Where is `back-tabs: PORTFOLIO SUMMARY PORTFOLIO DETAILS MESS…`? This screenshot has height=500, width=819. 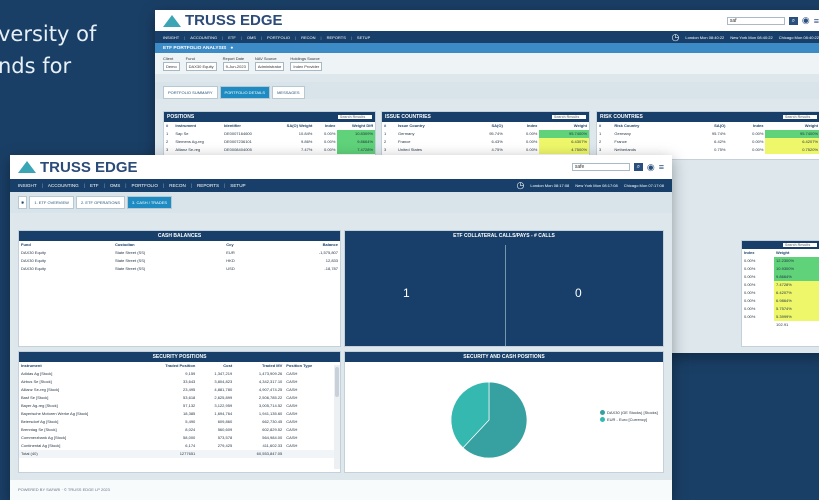
back-tabs: PORTFOLIO SUMMARY PORTFOLIO DETAILS MESS… is located at coordinates (487, 90).